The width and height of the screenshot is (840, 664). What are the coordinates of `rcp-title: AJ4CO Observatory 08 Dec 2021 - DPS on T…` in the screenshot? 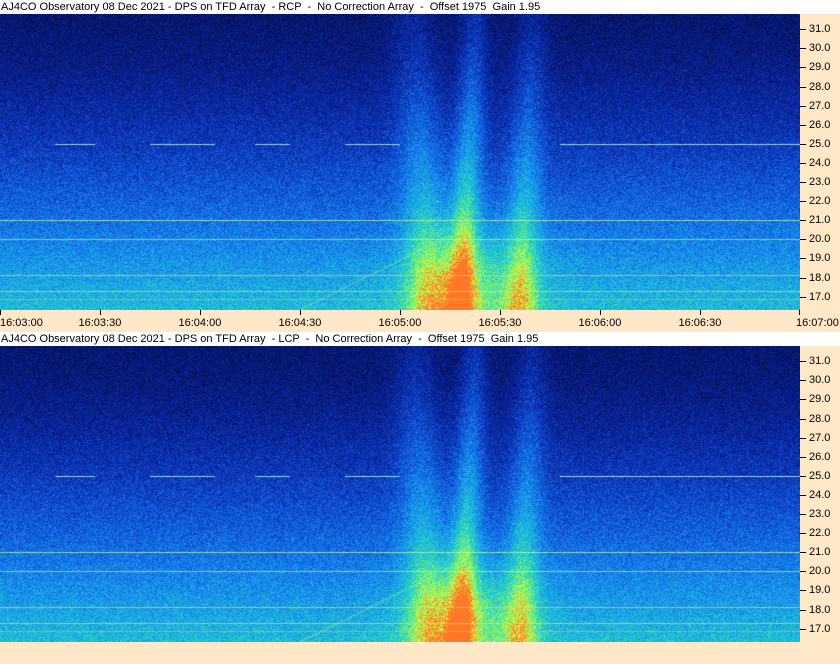 It's located at (420, 7).